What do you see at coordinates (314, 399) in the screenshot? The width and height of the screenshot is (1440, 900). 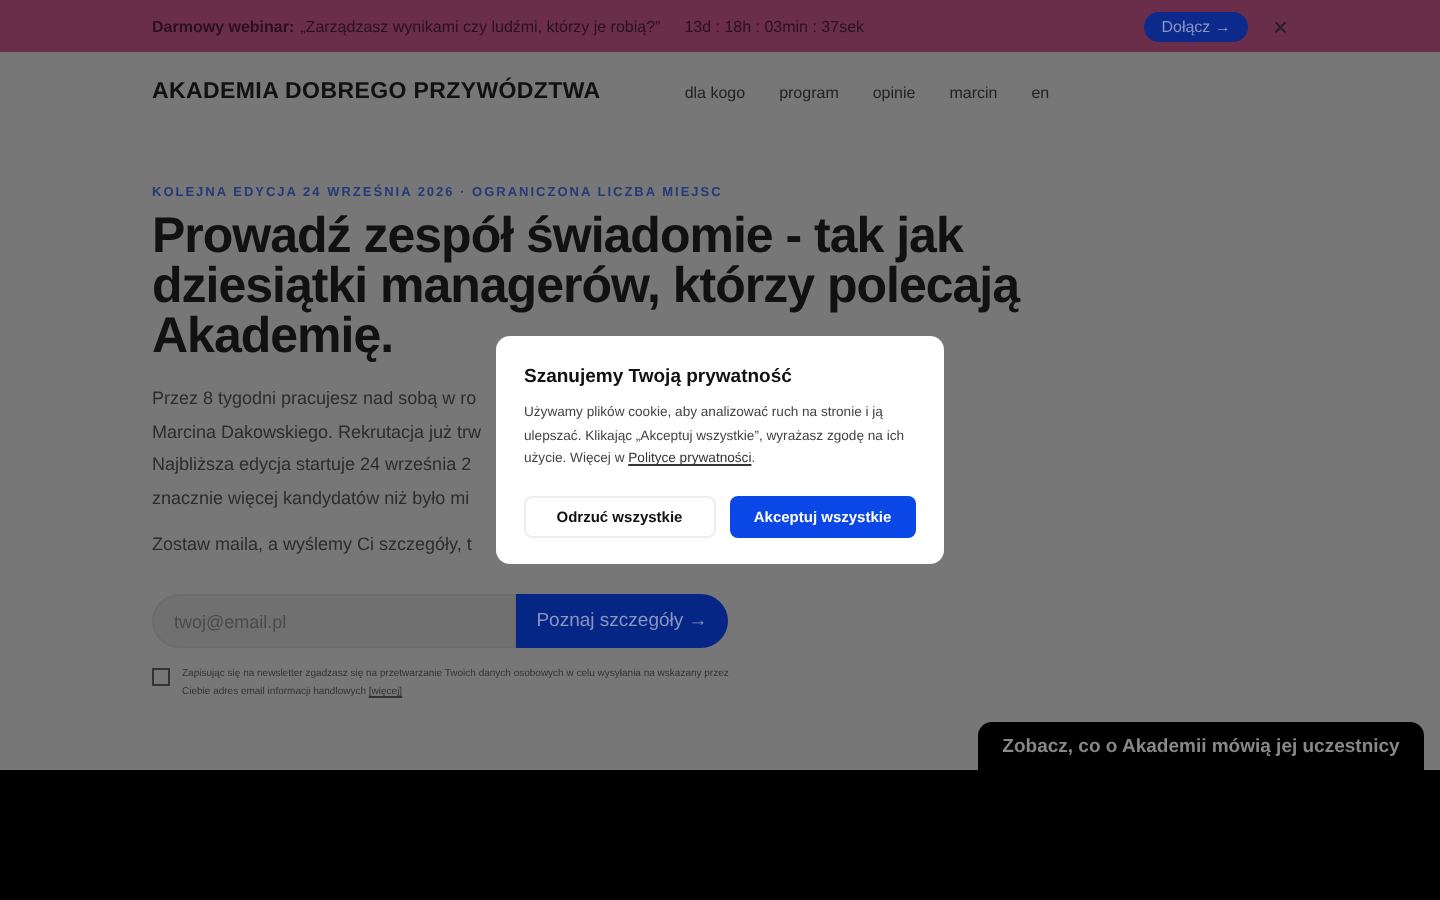 I see `description-line: Przez 8 tygodni pracujesz nad sobą w ro` at bounding box center [314, 399].